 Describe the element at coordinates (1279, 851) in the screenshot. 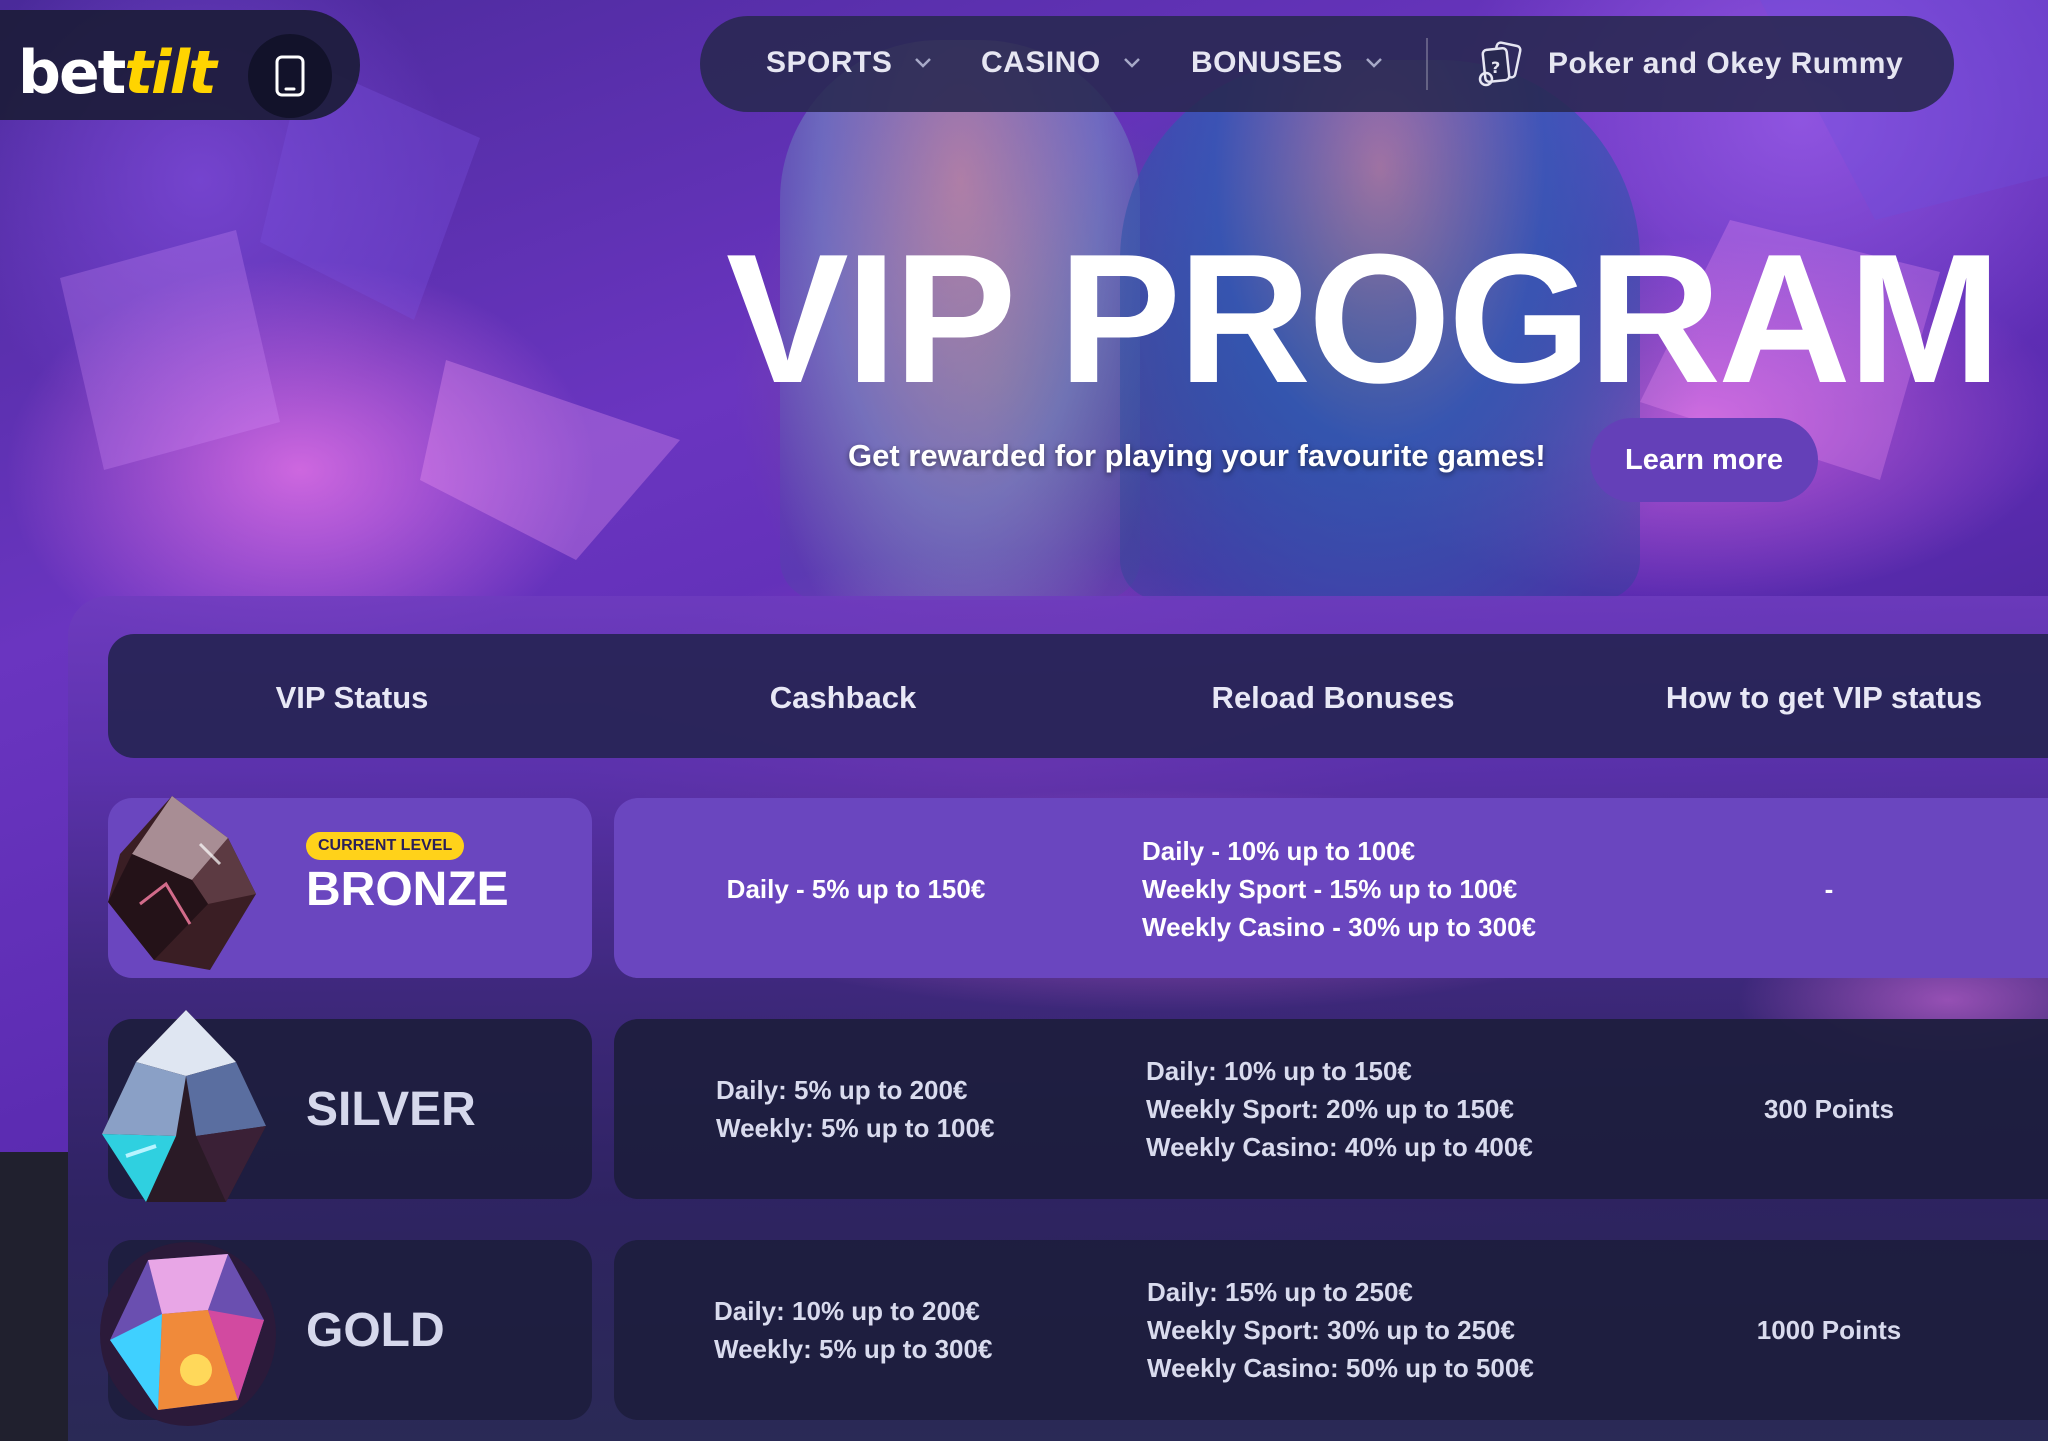

I see `reload-line: Daily - 10% up to 100€` at that location.